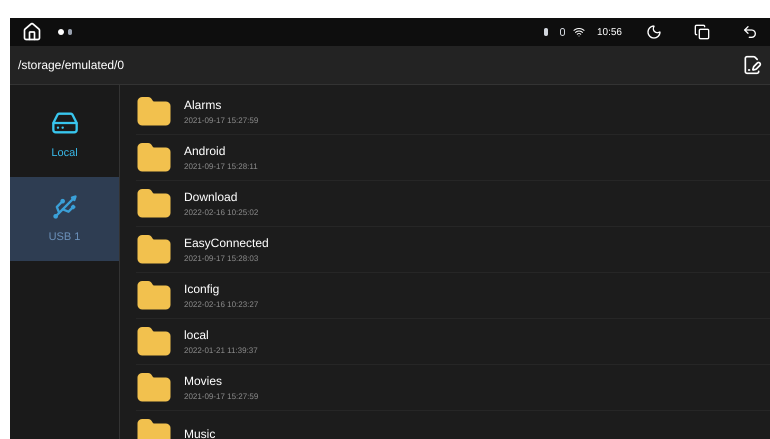 The width and height of the screenshot is (770, 439). I want to click on folder-date: 2022-02-16 10:23:27, so click(221, 304).